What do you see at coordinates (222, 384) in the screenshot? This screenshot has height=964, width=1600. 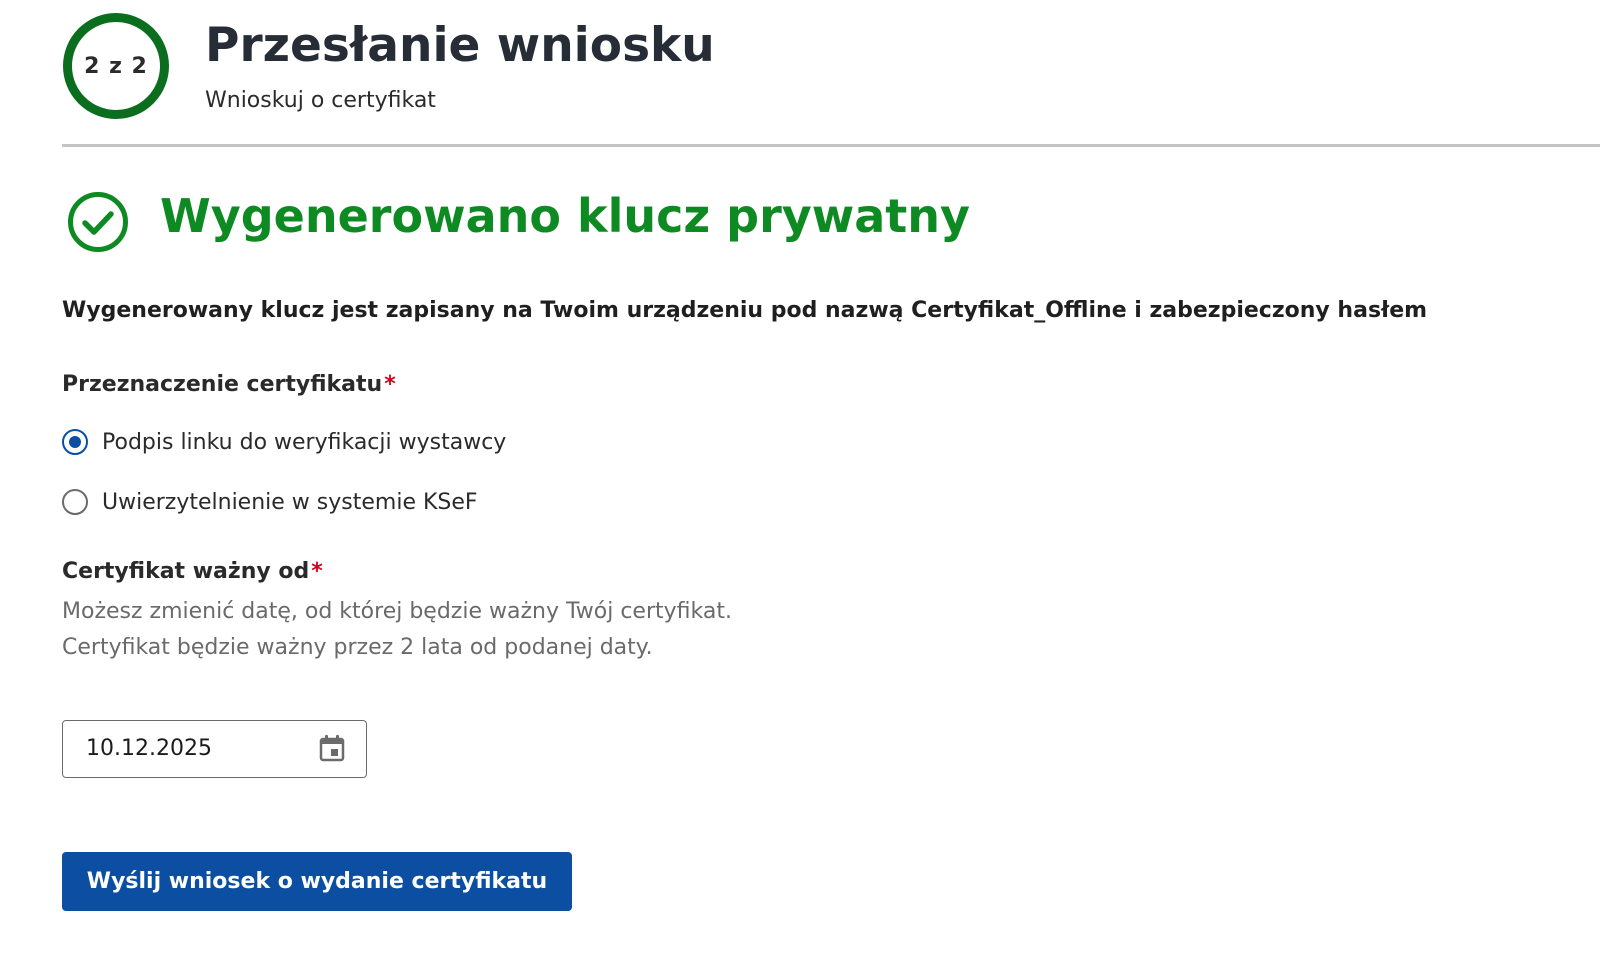 I see `purpose-label-text: Przeznaczenie certyfikatu` at bounding box center [222, 384].